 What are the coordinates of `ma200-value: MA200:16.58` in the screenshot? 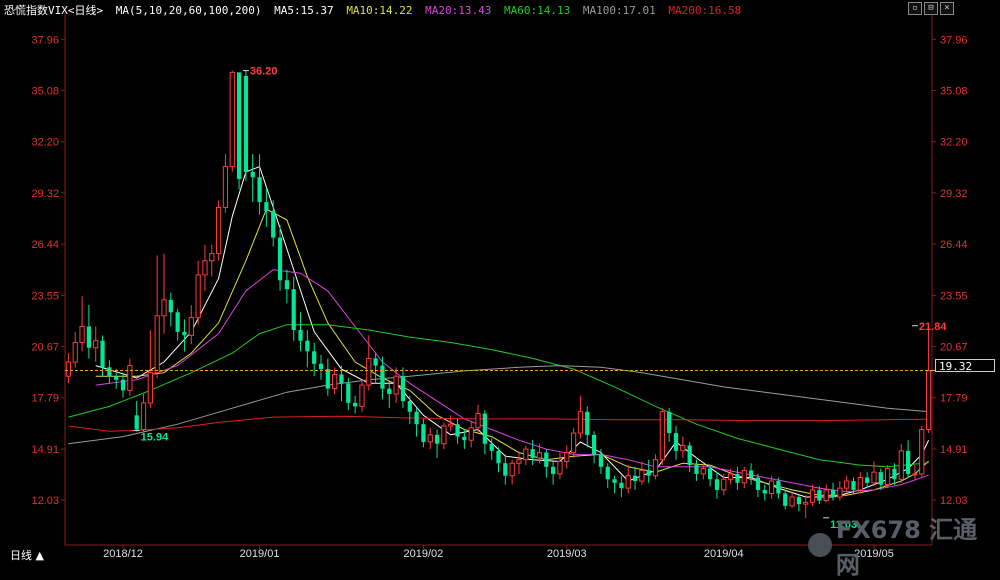 It's located at (705, 10).